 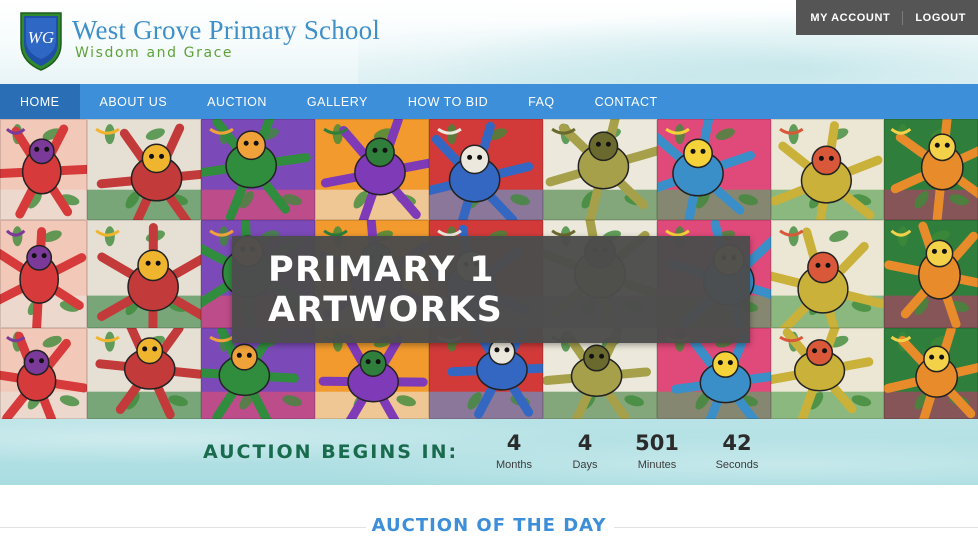 I want to click on countdown-minutes: 501 Minutes, so click(x=657, y=451).